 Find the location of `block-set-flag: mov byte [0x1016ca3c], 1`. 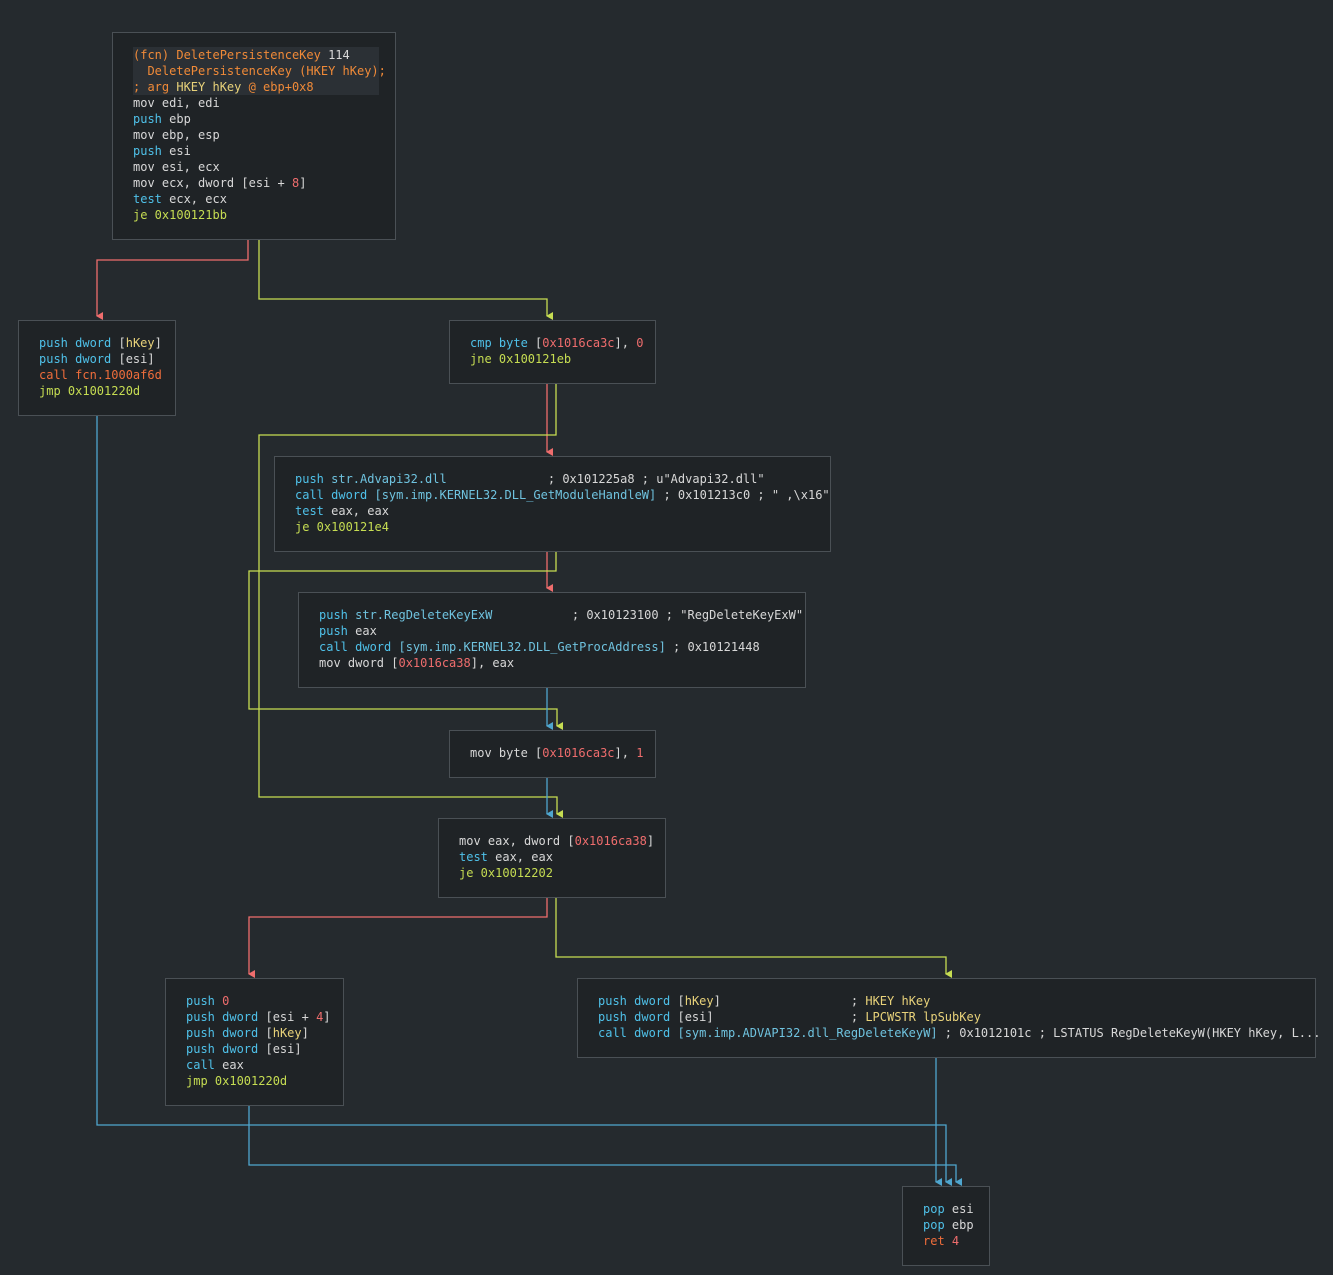

block-set-flag: mov byte [0x1016ca3c], 1 is located at coordinates (552, 754).